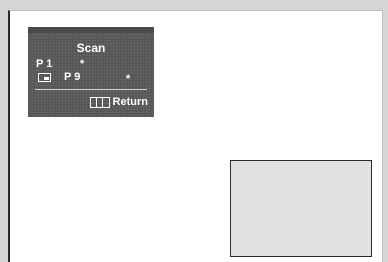 This screenshot has width=388, height=262. I want to click on main-channel-label: P 1, so click(44, 64).